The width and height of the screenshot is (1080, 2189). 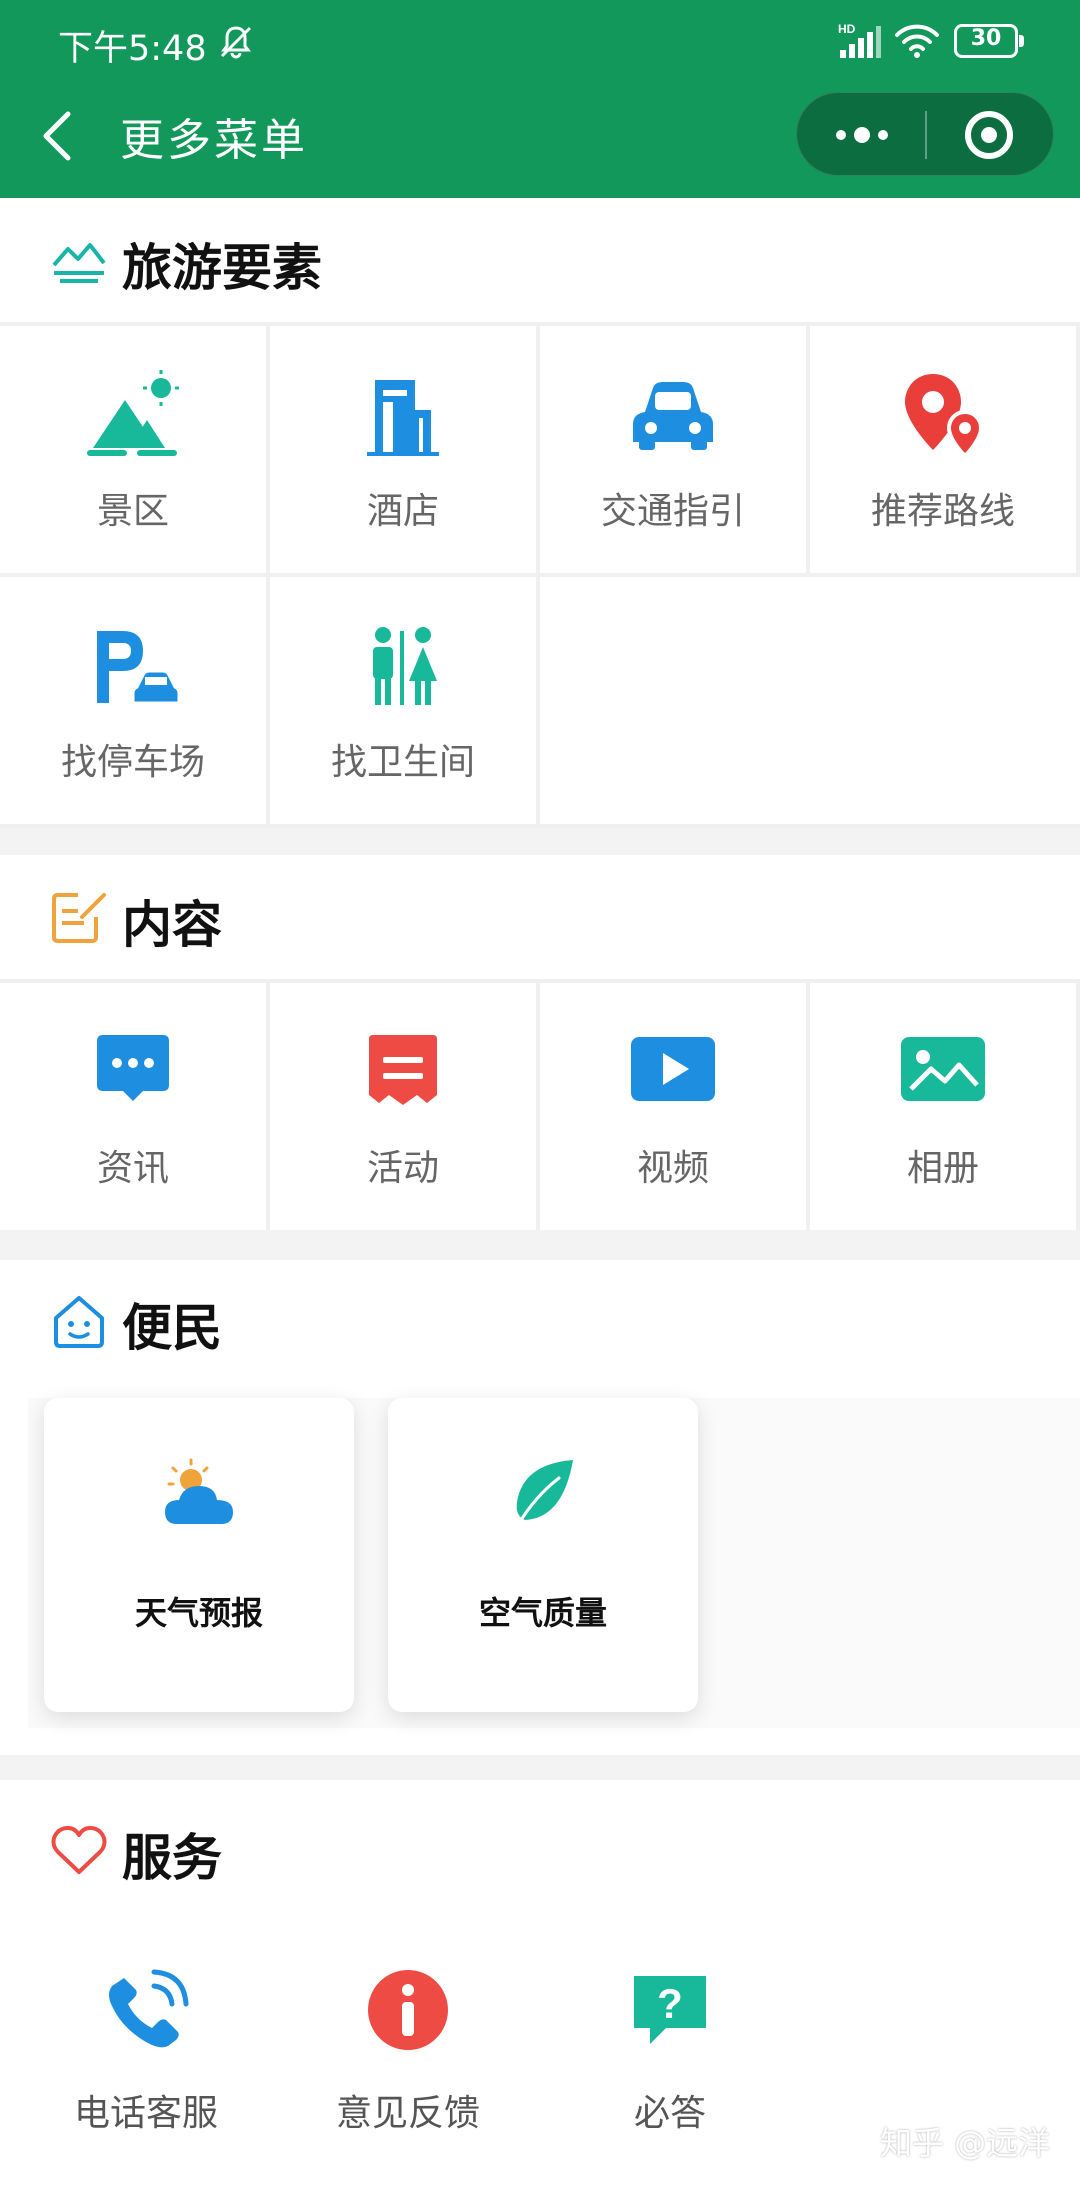 I want to click on restroom-icon, so click(x=405, y=666).